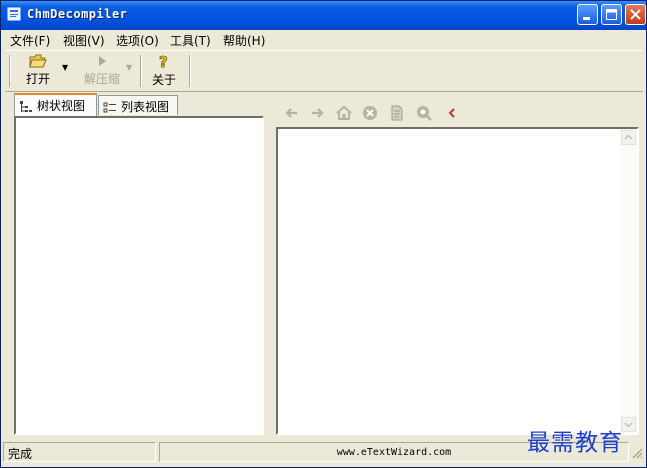 The width and height of the screenshot is (647, 468). I want to click on document-icon, so click(397, 113).